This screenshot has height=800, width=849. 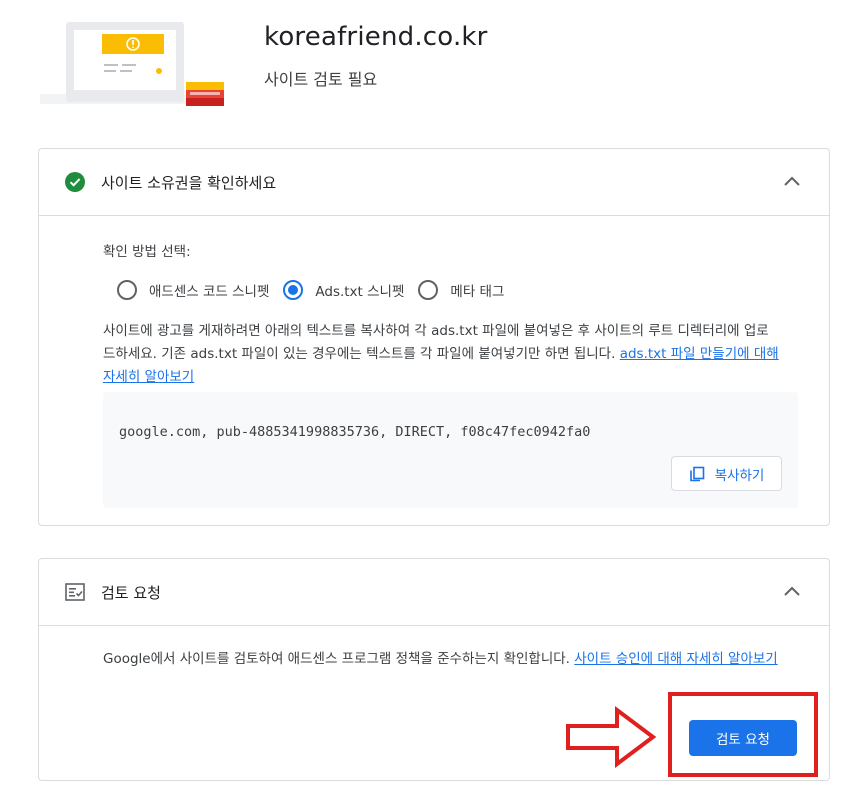 I want to click on annotation-arrow-icon, so click(x=611, y=737).